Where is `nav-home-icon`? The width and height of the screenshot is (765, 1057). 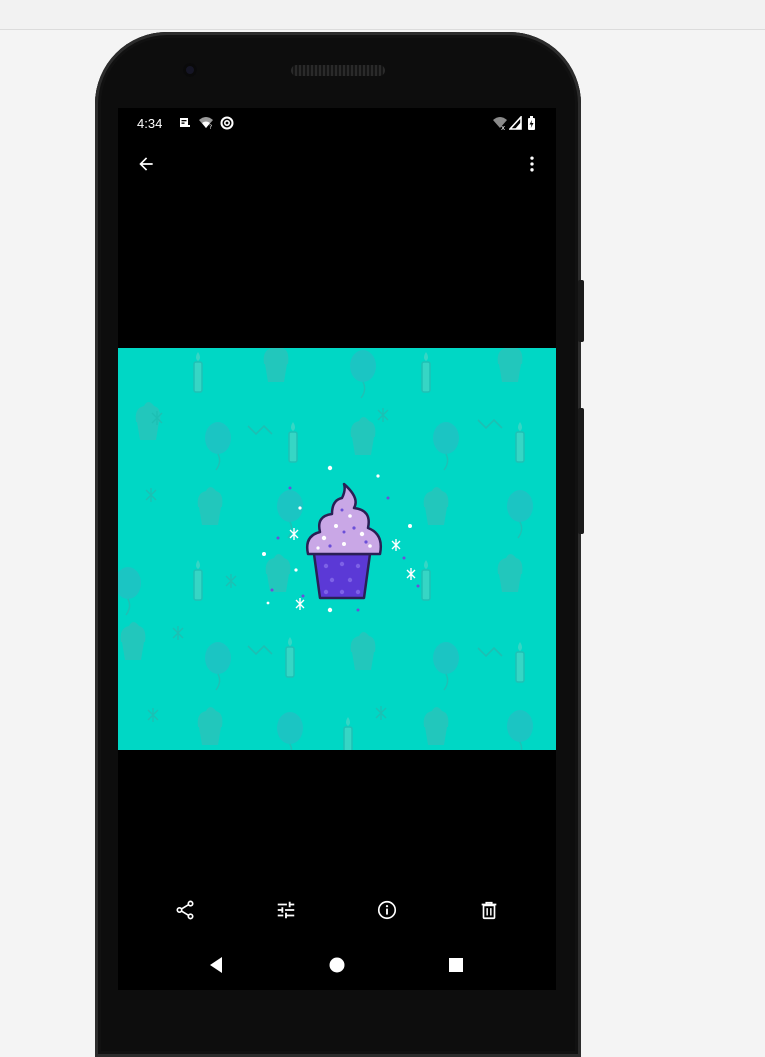
nav-home-icon is located at coordinates (337, 965).